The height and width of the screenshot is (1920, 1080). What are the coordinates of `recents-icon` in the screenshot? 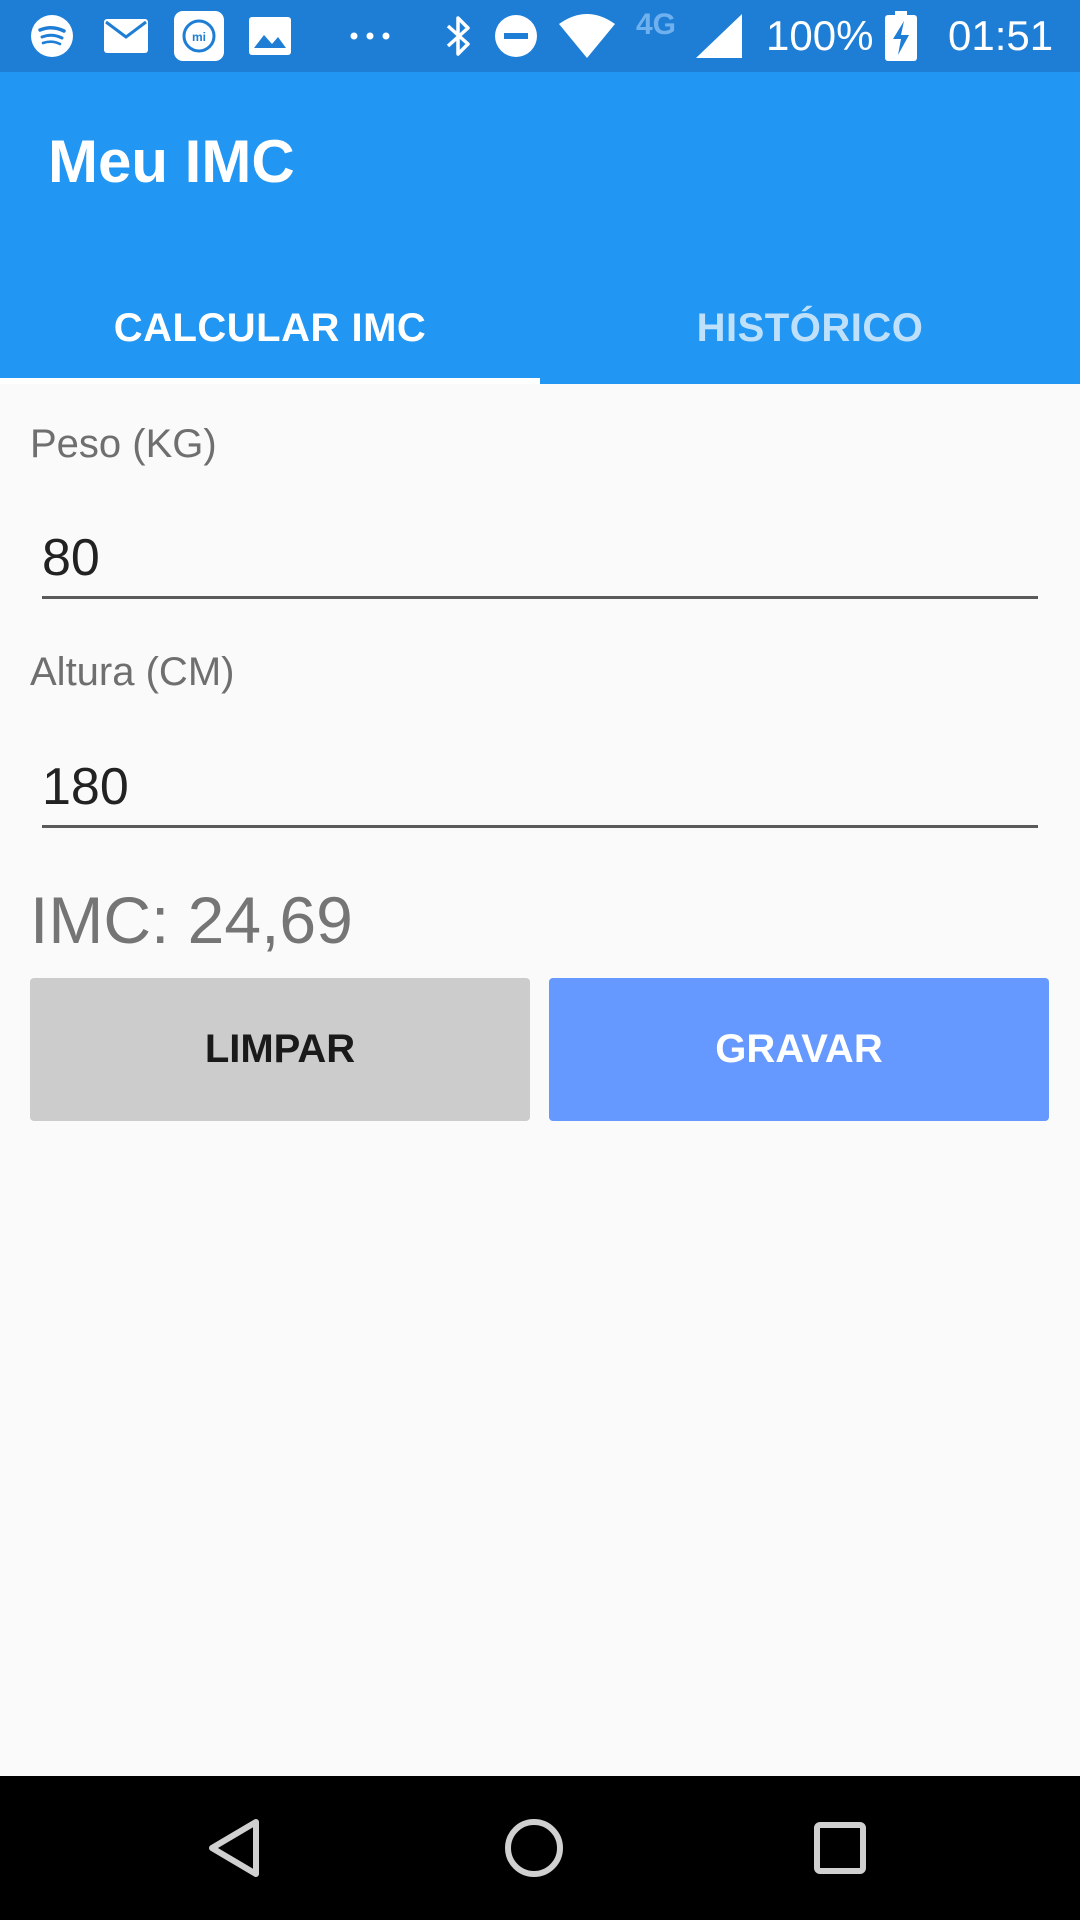 It's located at (840, 1848).